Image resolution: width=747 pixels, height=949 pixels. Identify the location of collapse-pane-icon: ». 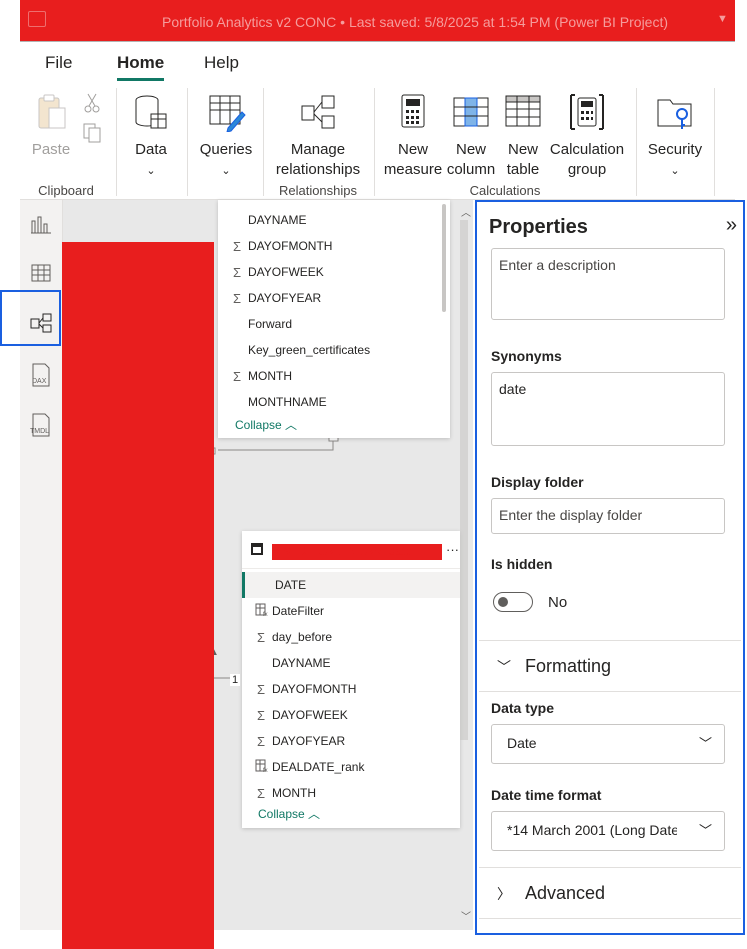
(731, 225).